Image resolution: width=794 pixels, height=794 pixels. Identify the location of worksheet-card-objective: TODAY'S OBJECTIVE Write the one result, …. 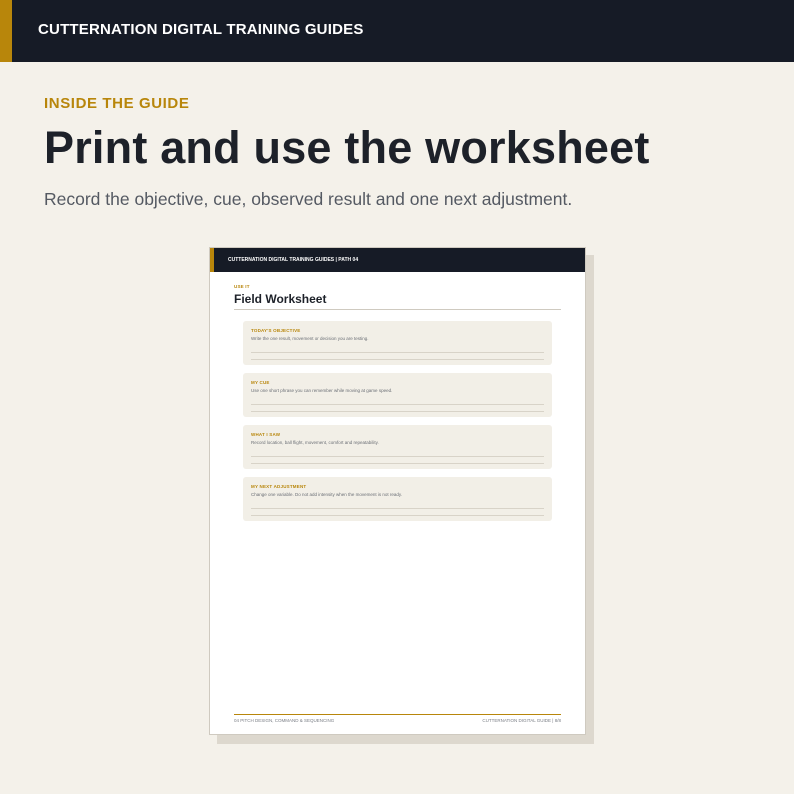
(397, 343).